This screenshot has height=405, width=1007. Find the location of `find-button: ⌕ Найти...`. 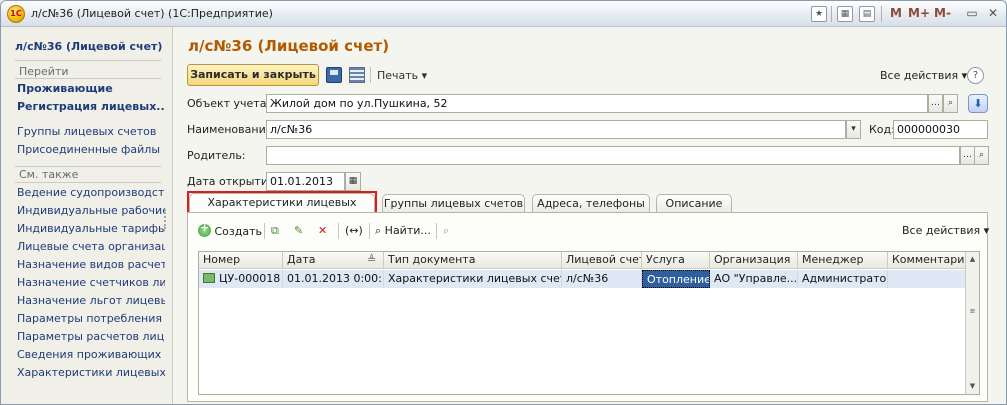

find-button: ⌕ Найти... is located at coordinates (403, 231).